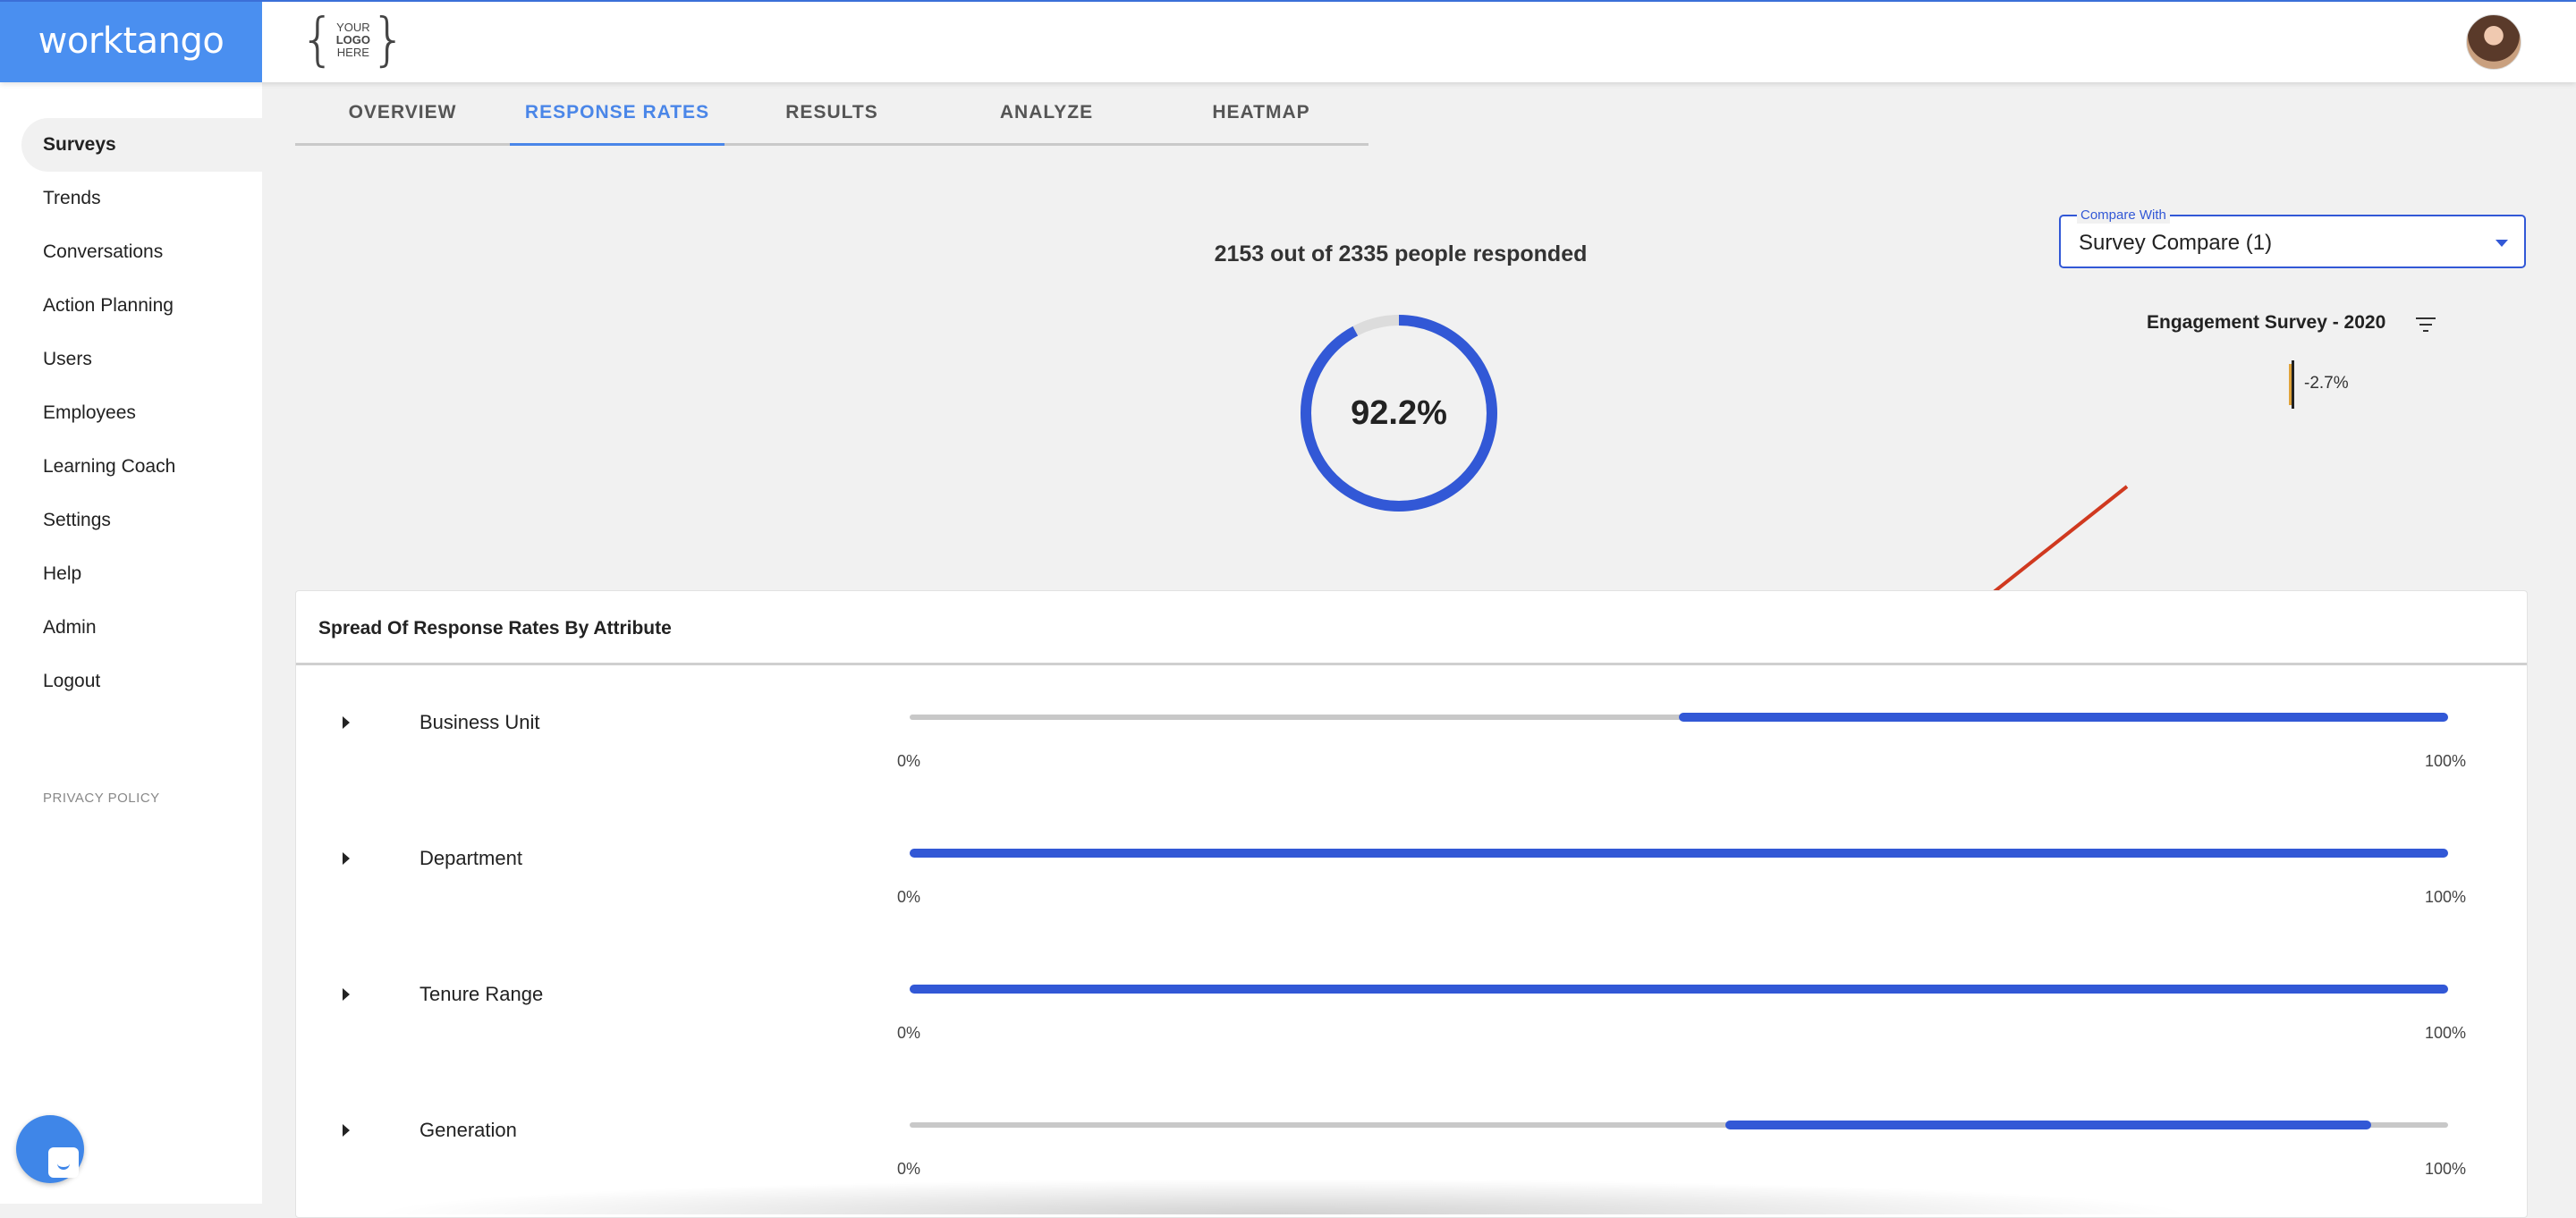 Image resolution: width=2576 pixels, height=1218 pixels. I want to click on attribute-label: Generation, so click(468, 1130).